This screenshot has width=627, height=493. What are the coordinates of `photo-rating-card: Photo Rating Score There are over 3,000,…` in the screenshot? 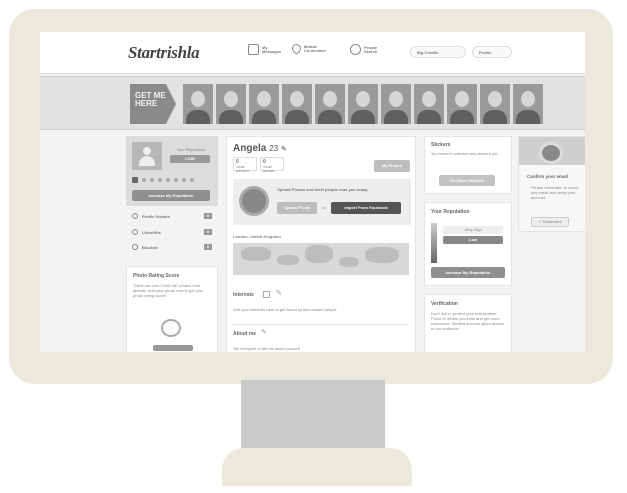 It's located at (172, 309).